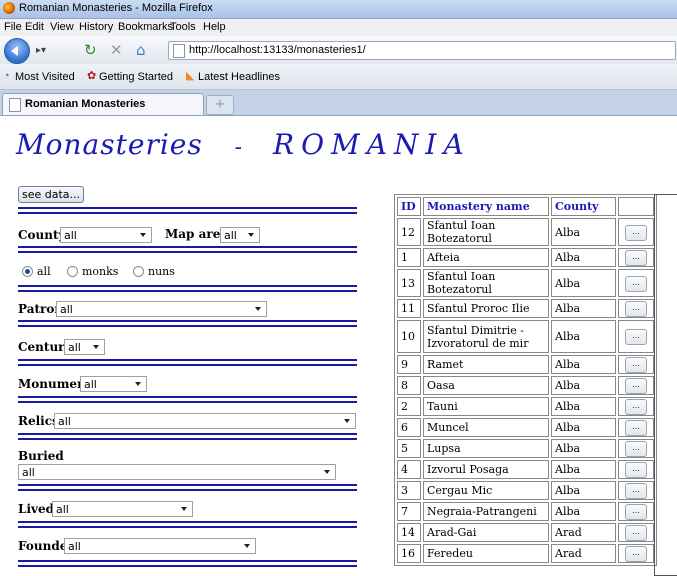 The width and height of the screenshot is (677, 576). What do you see at coordinates (409, 206) in the screenshot?
I see `header-id: ID` at bounding box center [409, 206].